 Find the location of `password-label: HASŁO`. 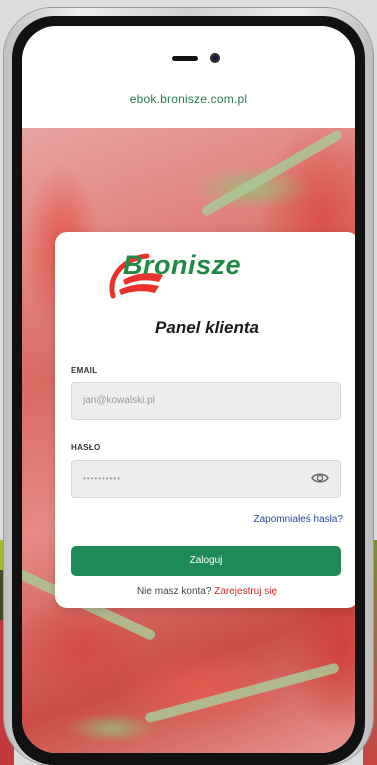

password-label: HASŁO is located at coordinates (86, 447).